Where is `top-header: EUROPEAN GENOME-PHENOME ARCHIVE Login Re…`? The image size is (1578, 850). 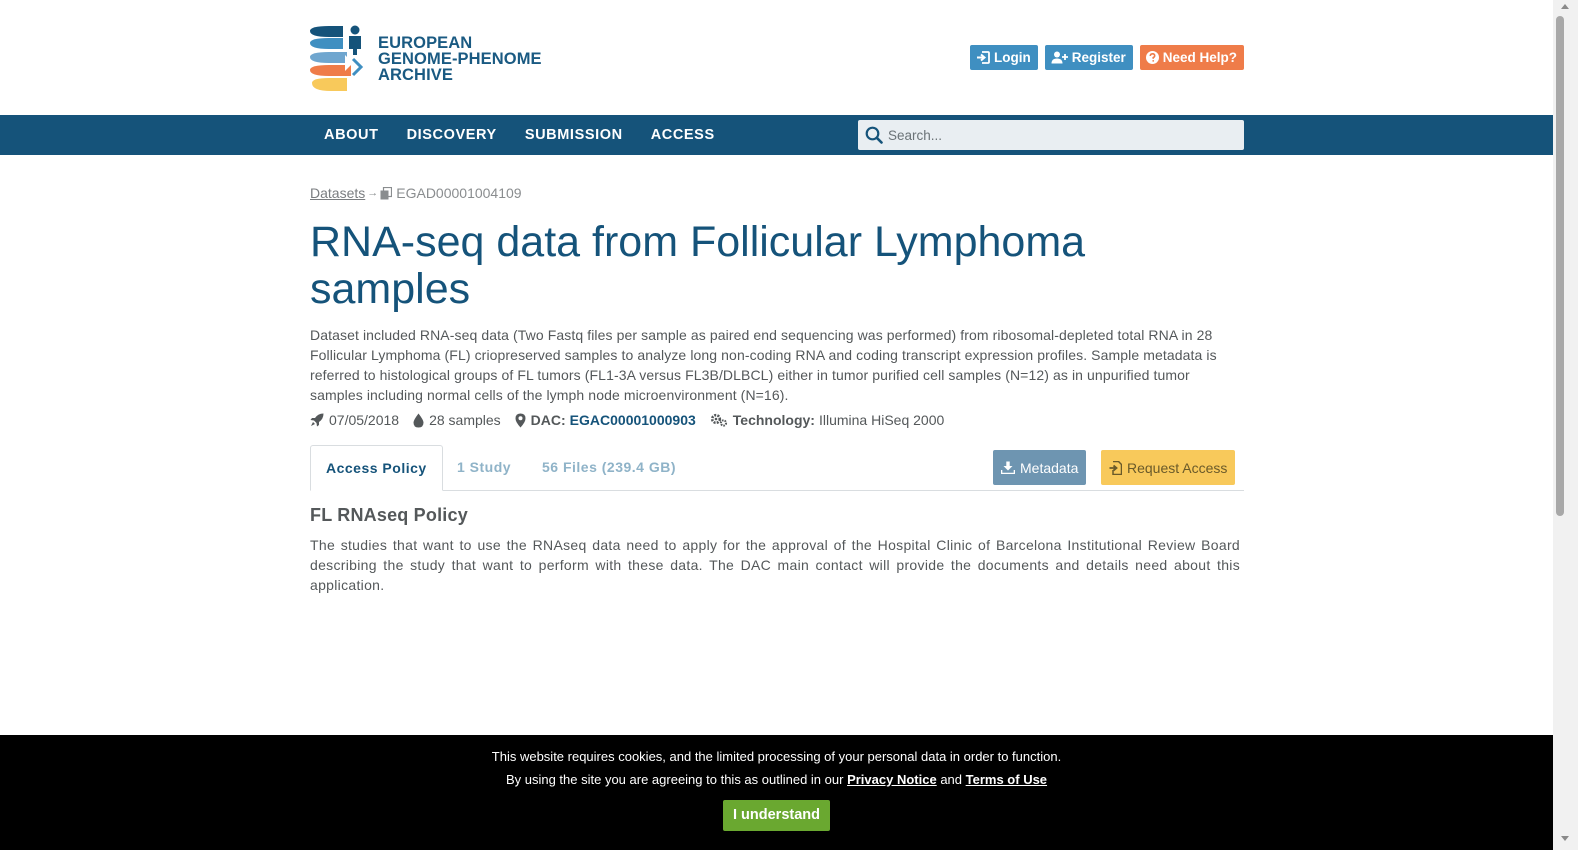 top-header: EUROPEAN GENOME-PHENOME ARCHIVE Login Re… is located at coordinates (776, 57).